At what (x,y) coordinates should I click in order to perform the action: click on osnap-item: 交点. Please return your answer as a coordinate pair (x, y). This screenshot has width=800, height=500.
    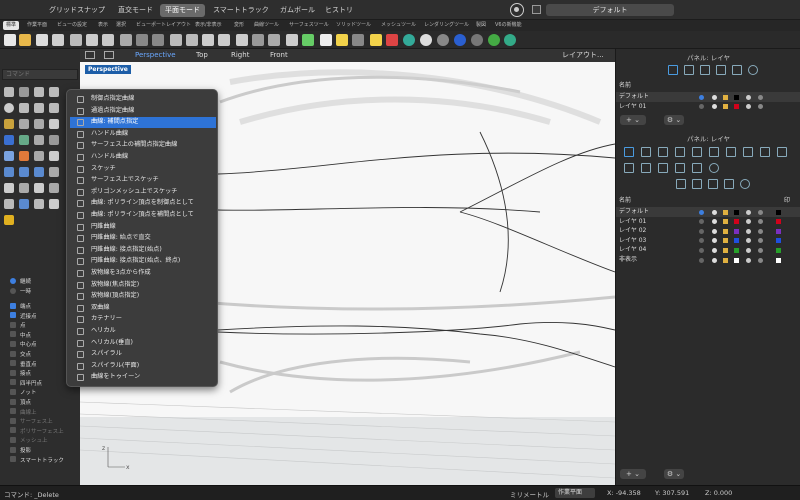
    Looking at the image, I should click on (20, 355).